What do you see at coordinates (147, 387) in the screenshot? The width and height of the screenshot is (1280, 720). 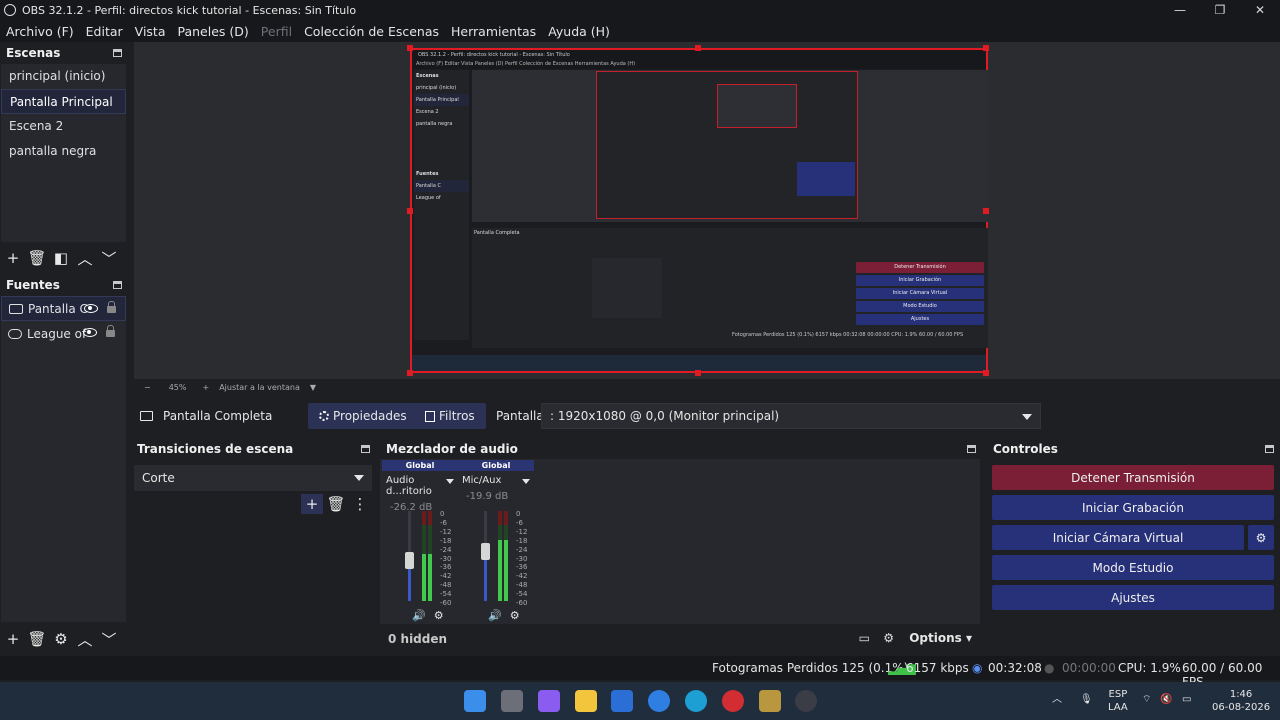 I see `zoom-out-icon: −` at bounding box center [147, 387].